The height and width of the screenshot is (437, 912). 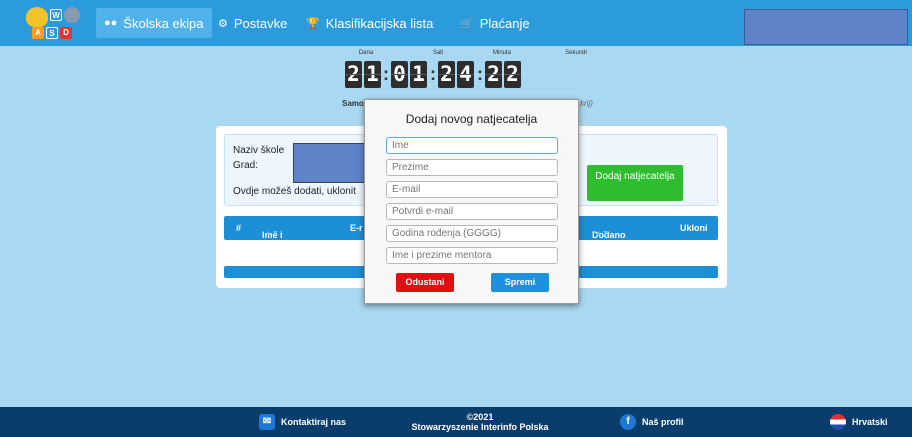 What do you see at coordinates (425, 282) in the screenshot?
I see `cancel-button: Odustani` at bounding box center [425, 282].